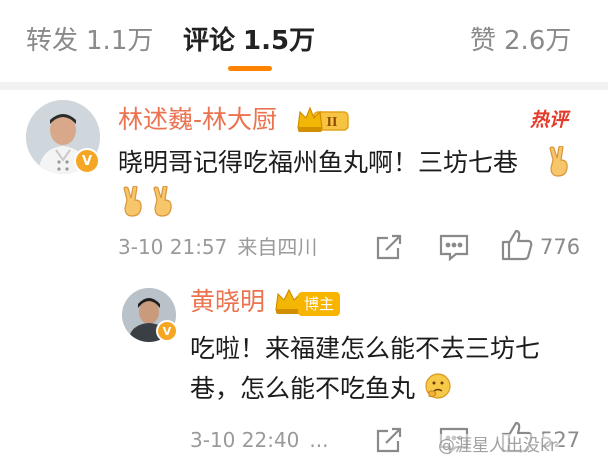 This screenshot has width=608, height=471. I want to click on reply-date: 3-10 22:40, so click(245, 440).